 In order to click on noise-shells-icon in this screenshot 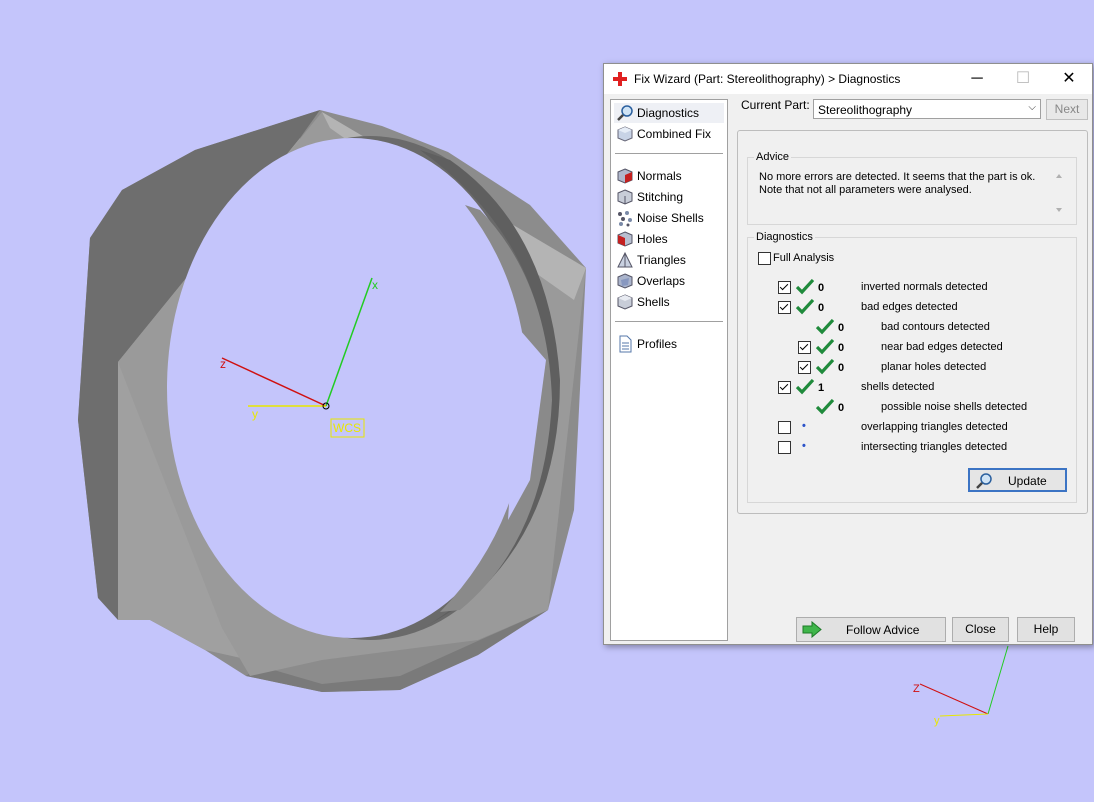, I will do `click(625, 219)`.